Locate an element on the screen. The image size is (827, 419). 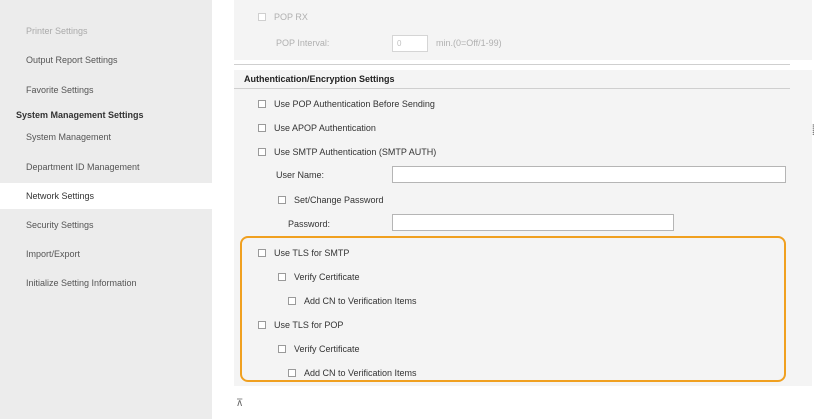
add-cn-smtp-row: Add CN to Verification Items is located at coordinates (352, 301).